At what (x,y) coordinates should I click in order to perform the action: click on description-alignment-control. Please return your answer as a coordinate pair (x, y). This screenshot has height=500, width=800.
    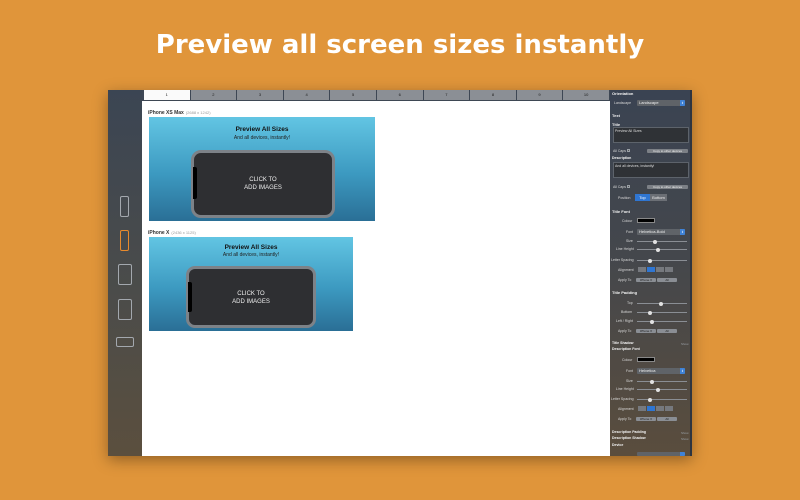
    Looking at the image, I should click on (656, 408).